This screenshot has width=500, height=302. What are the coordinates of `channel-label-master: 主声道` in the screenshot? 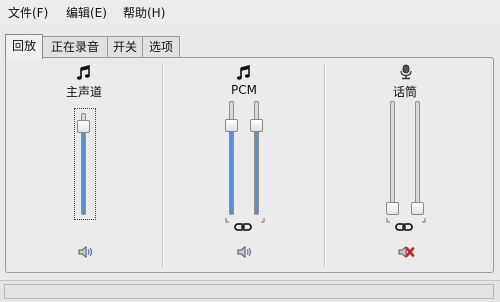 It's located at (83, 92).